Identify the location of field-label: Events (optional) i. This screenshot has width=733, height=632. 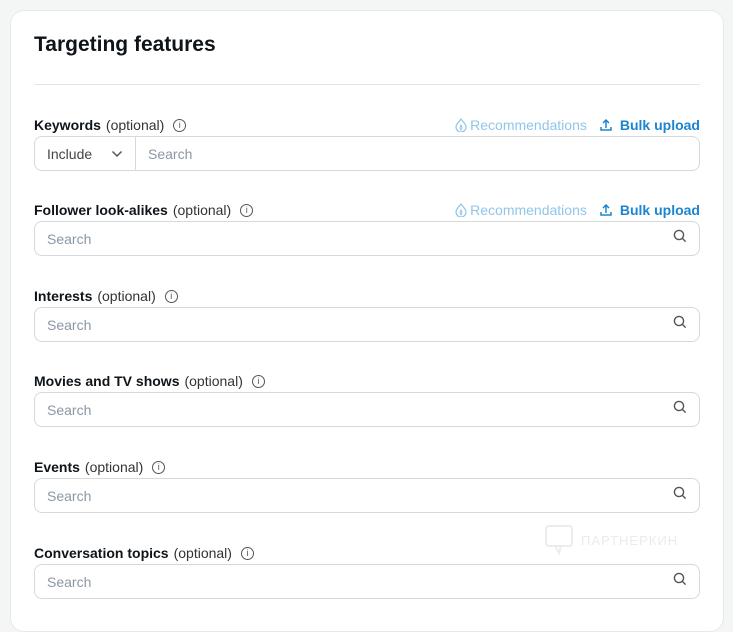
(100, 467).